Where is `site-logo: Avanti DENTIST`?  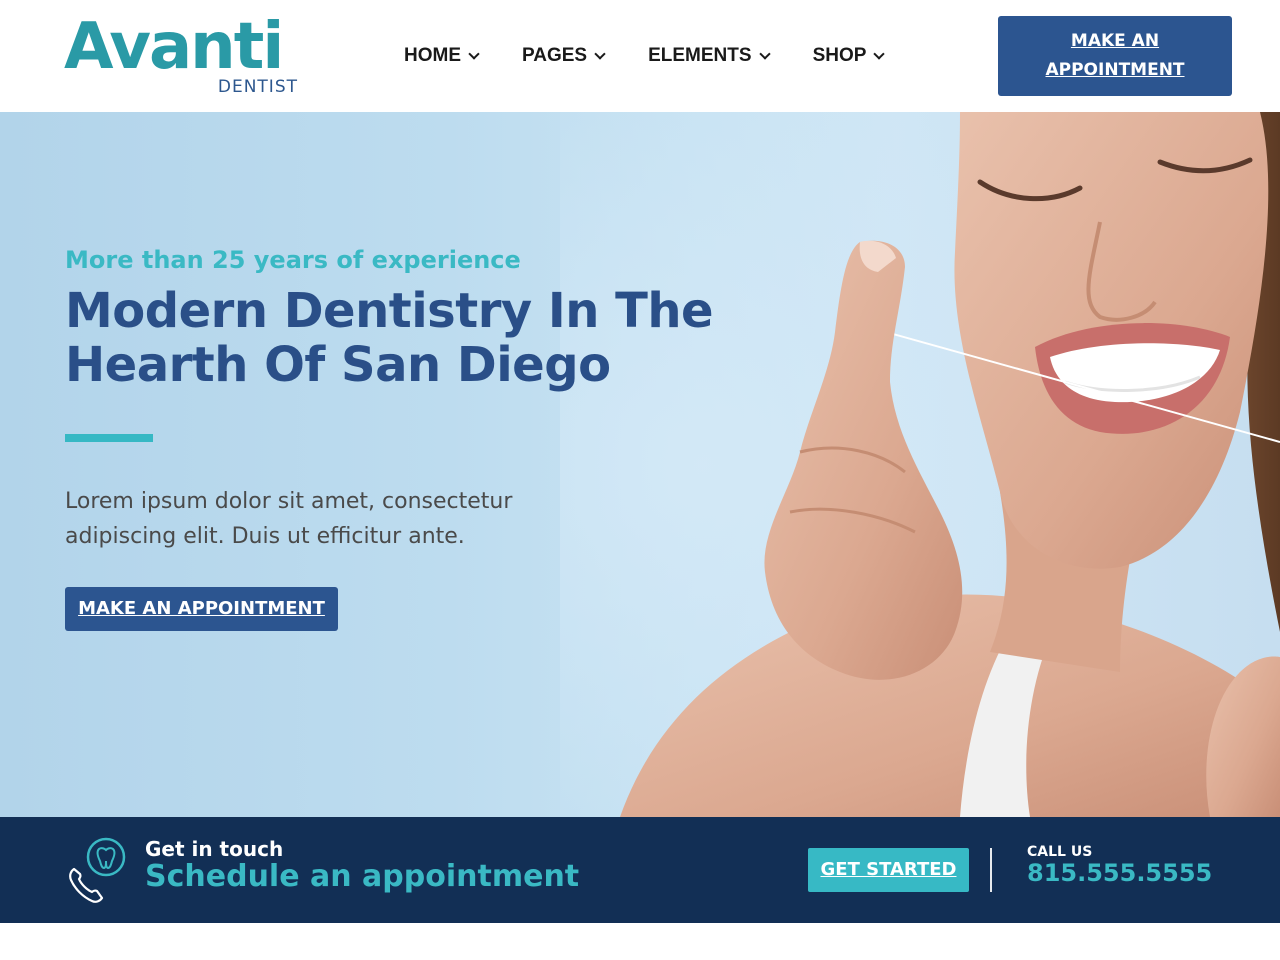 site-logo: Avanti DENTIST is located at coordinates (184, 55).